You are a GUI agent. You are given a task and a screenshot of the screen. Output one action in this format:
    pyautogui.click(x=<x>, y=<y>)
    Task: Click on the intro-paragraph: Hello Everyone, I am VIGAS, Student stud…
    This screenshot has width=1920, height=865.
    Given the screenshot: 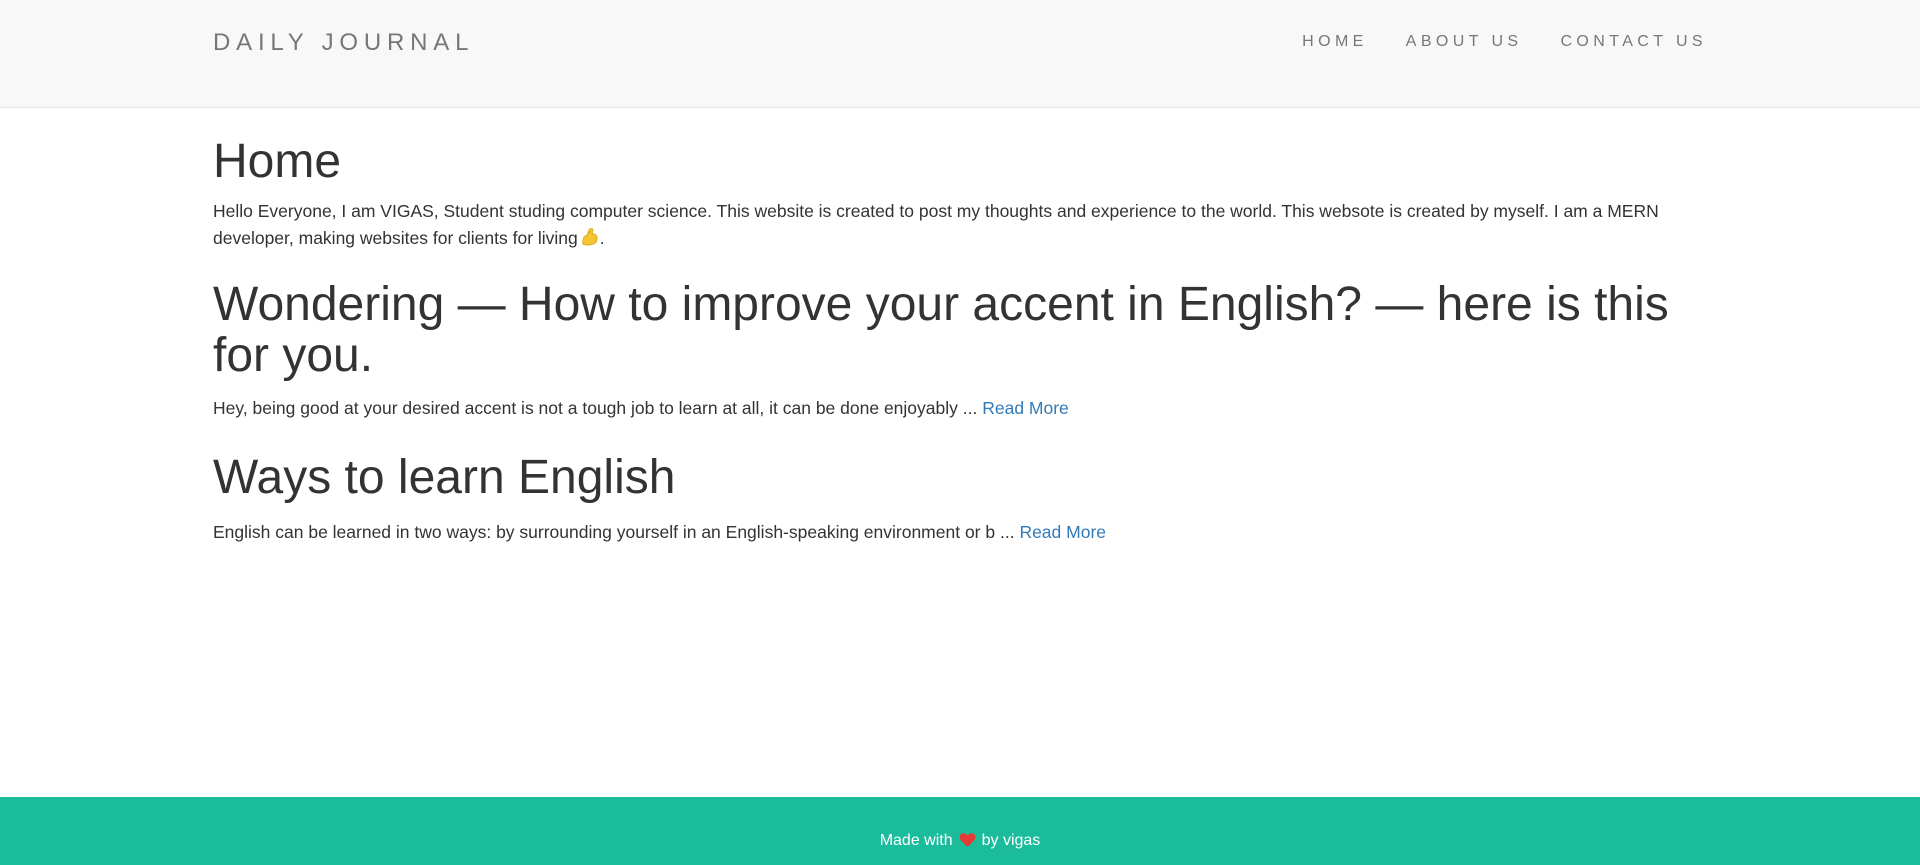 What is the action you would take?
    pyautogui.click(x=960, y=225)
    